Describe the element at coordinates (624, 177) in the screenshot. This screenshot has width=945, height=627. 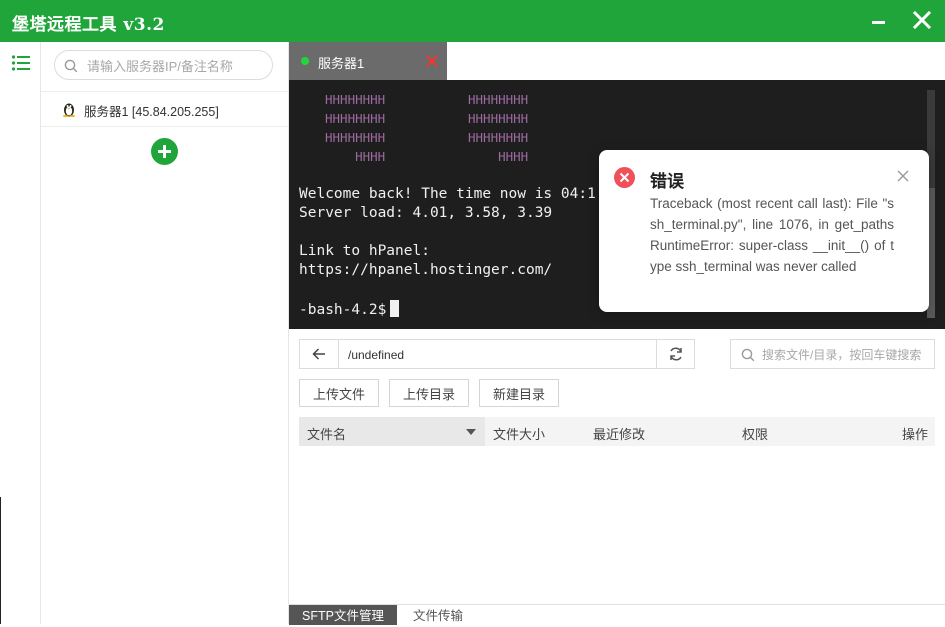
I see `error-icon` at that location.